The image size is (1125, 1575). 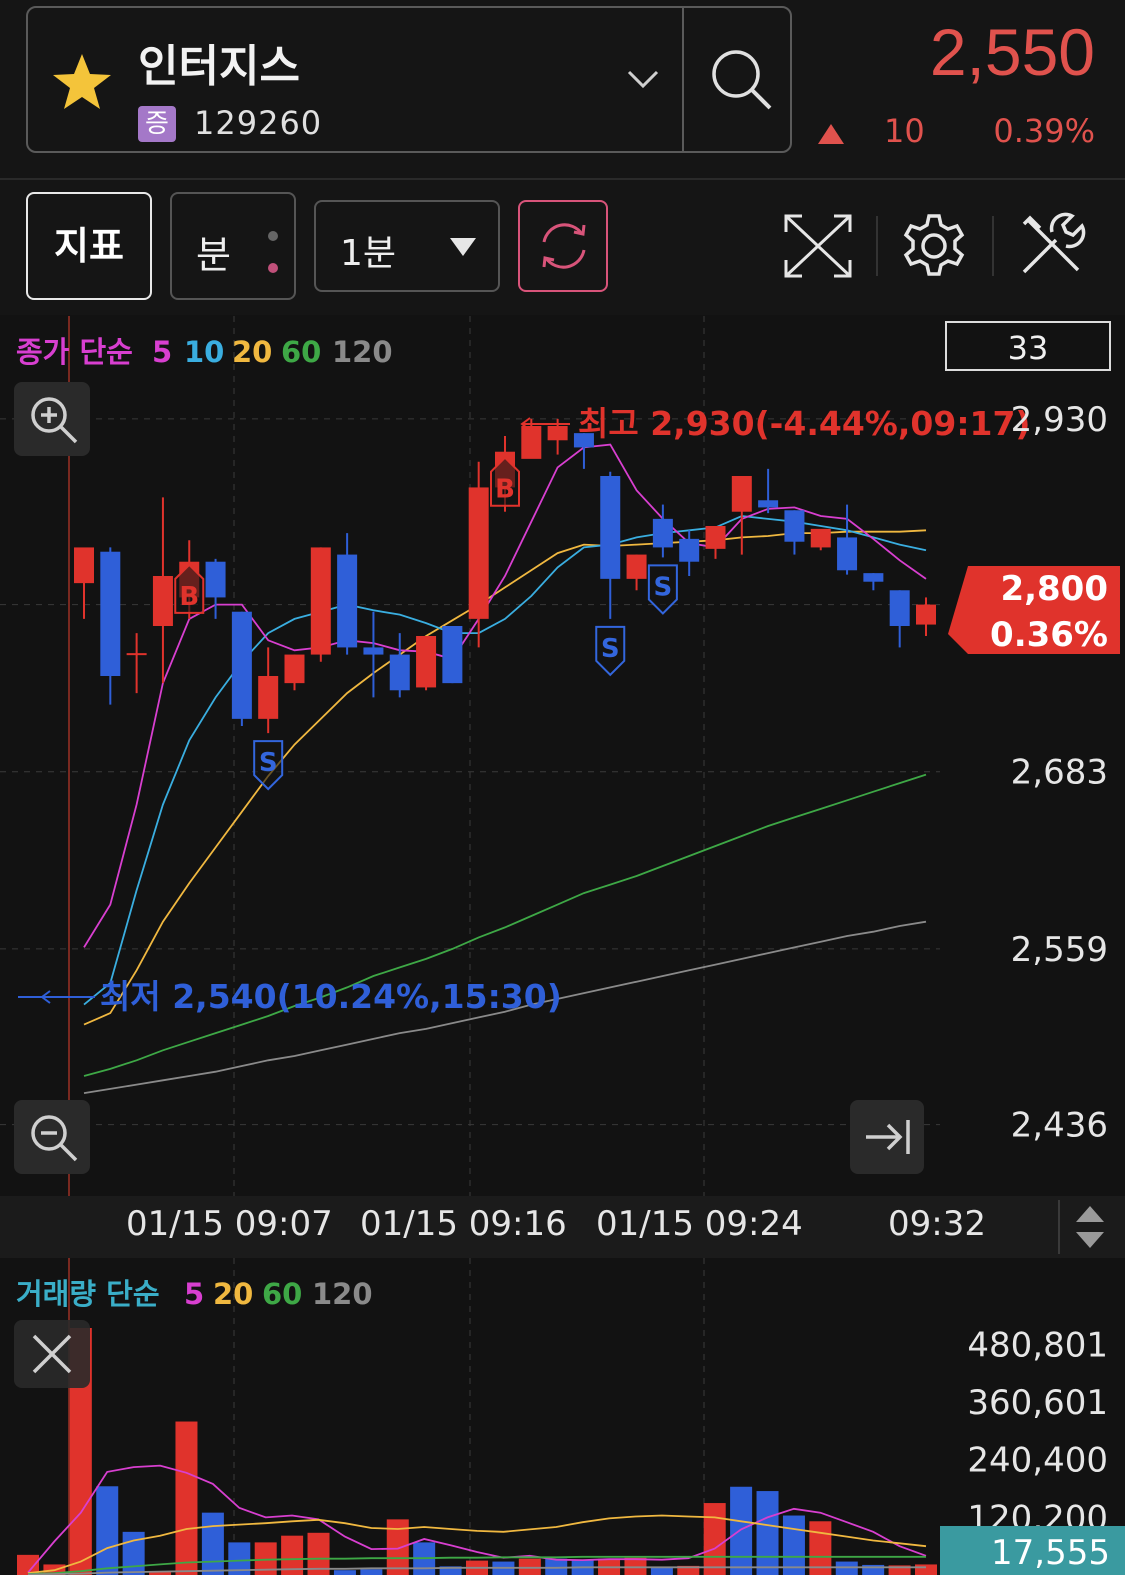 I want to click on y-tick-label: 2,436, so click(x=1059, y=1126).